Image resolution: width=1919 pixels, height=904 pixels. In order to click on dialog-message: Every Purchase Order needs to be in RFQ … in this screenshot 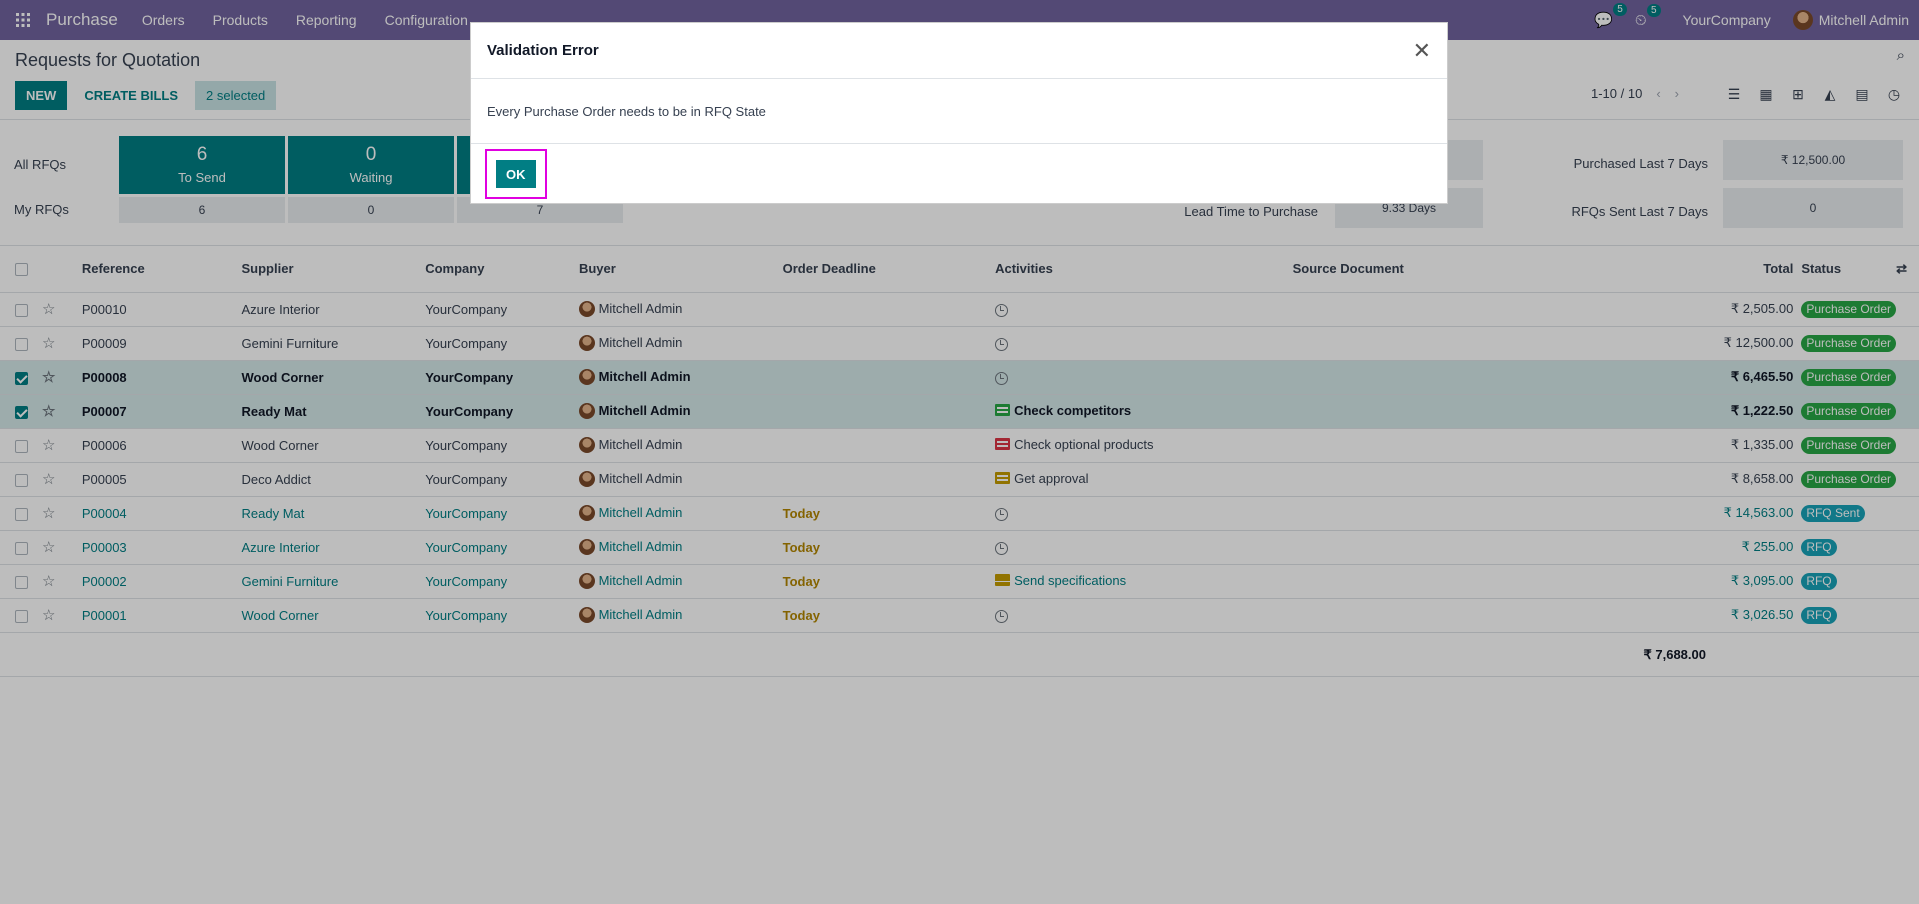, I will do `click(626, 111)`.